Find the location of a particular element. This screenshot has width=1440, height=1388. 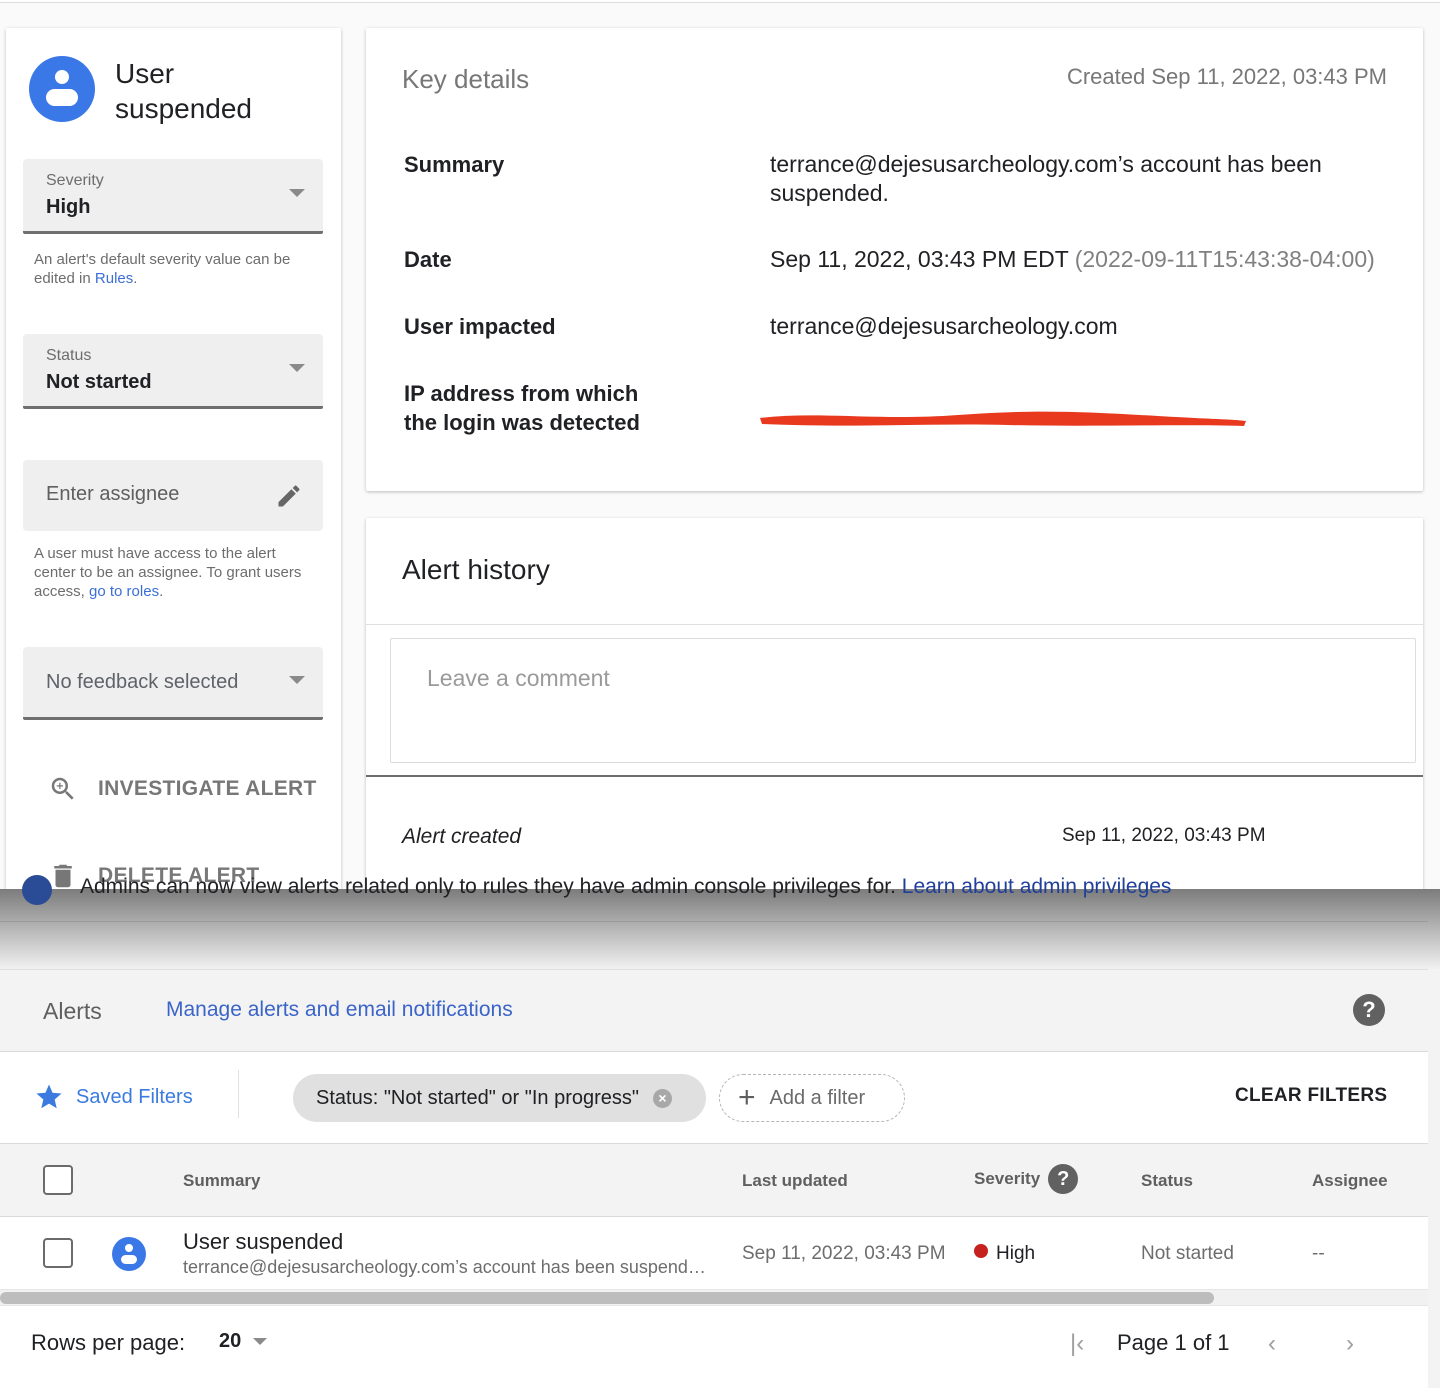

column-severity: Severity? is located at coordinates (1026, 1179).